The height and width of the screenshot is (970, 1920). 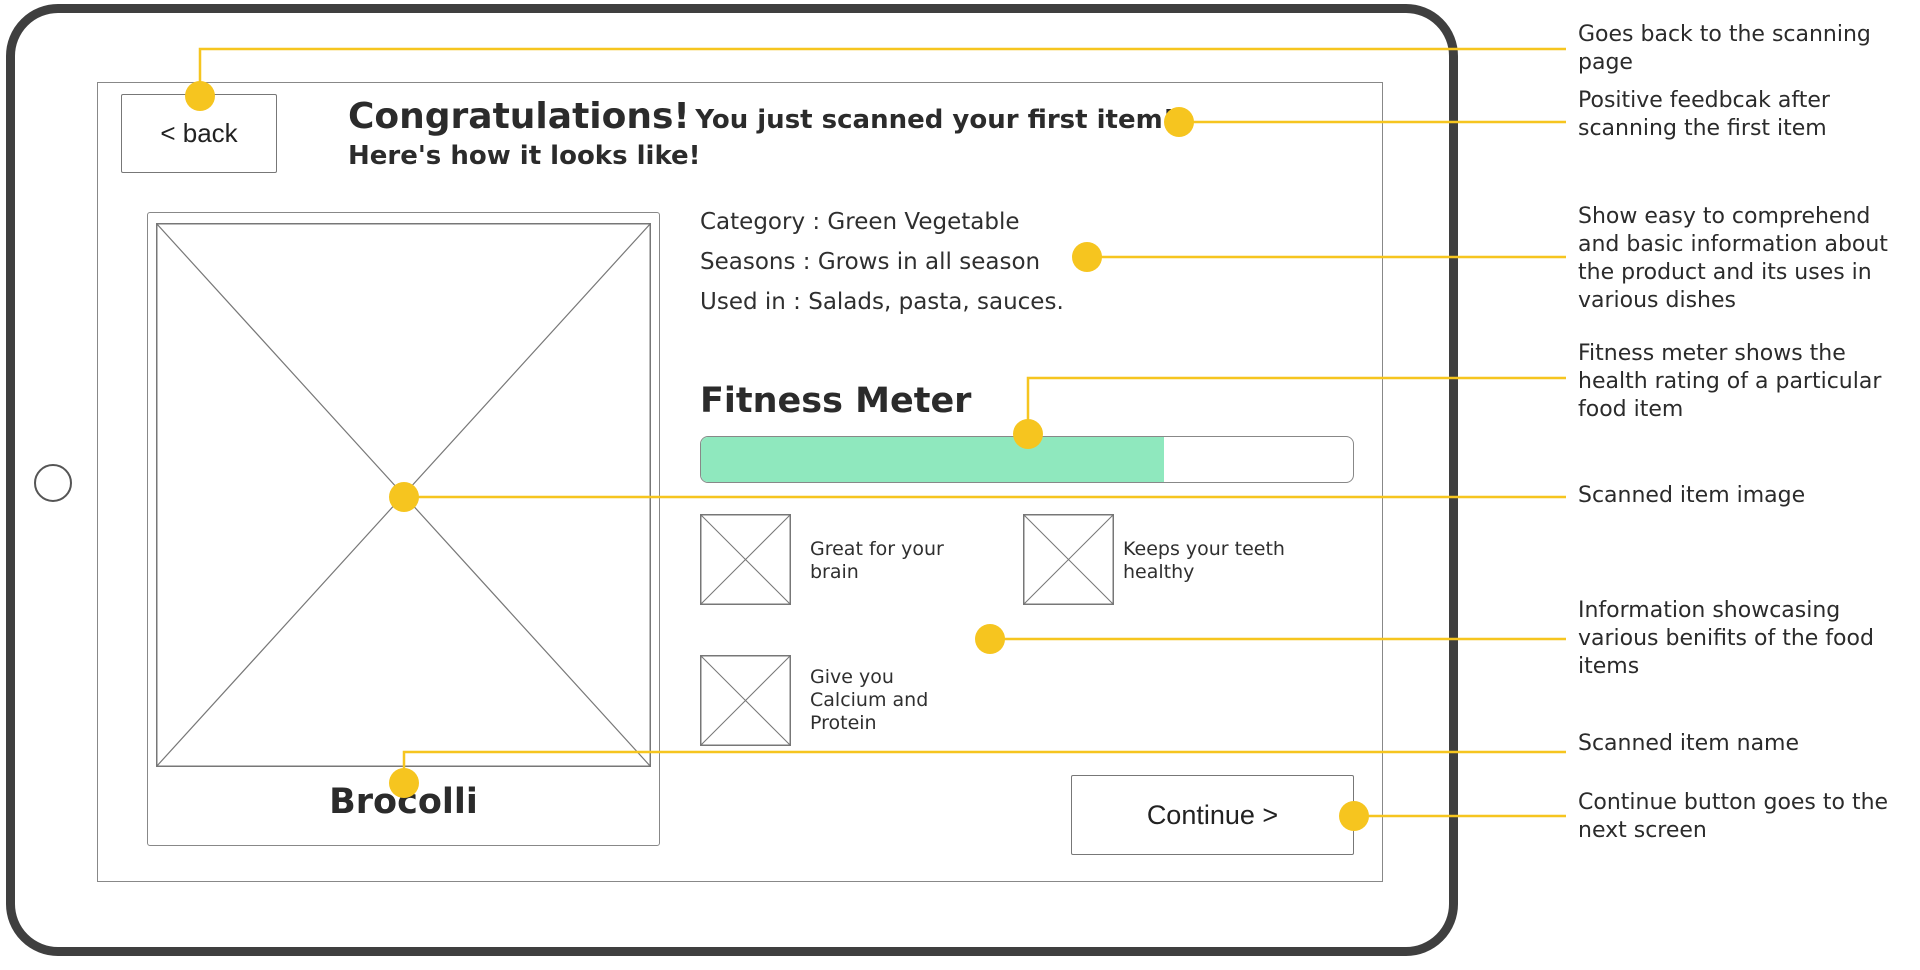 What do you see at coordinates (199, 133) in the screenshot?
I see `back-button: < back` at bounding box center [199, 133].